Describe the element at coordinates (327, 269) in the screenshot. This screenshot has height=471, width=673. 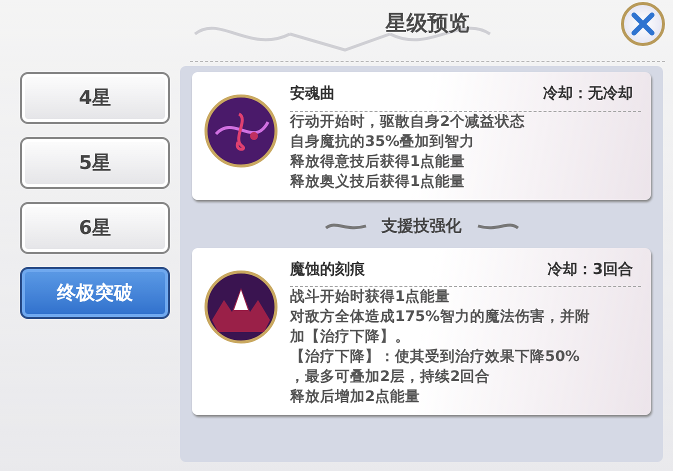
I see `skill-name: 魔蚀的刻痕` at that location.